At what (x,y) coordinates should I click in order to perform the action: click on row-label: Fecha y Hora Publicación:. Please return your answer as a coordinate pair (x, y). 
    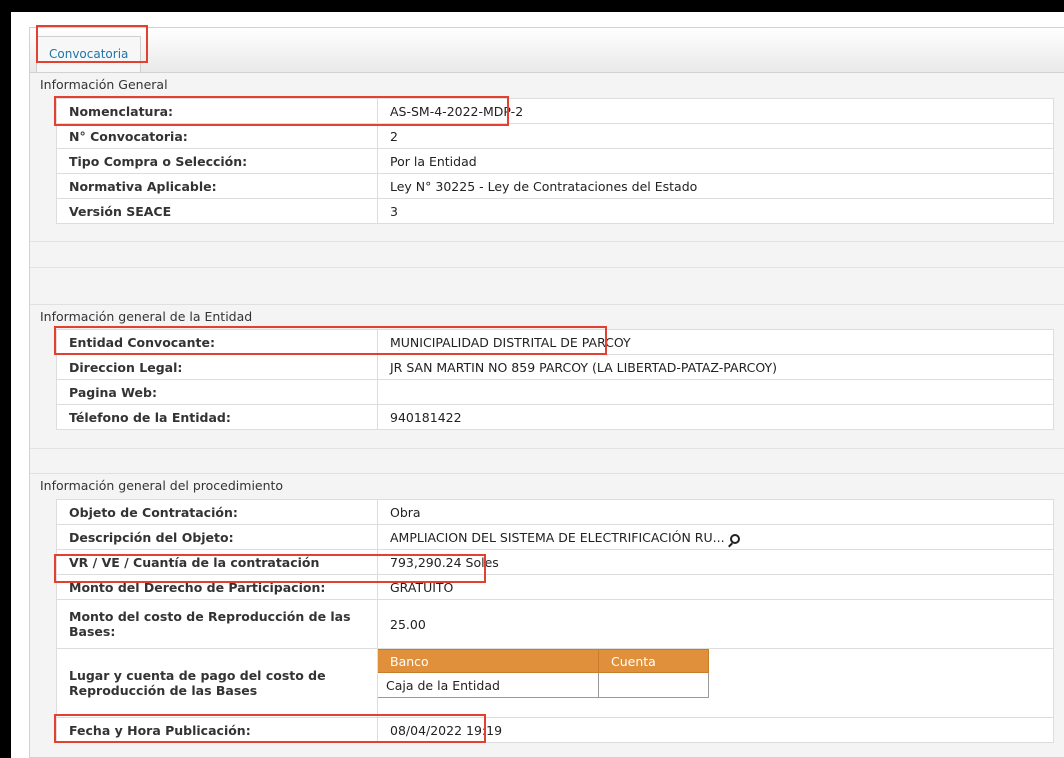
    Looking at the image, I should click on (217, 730).